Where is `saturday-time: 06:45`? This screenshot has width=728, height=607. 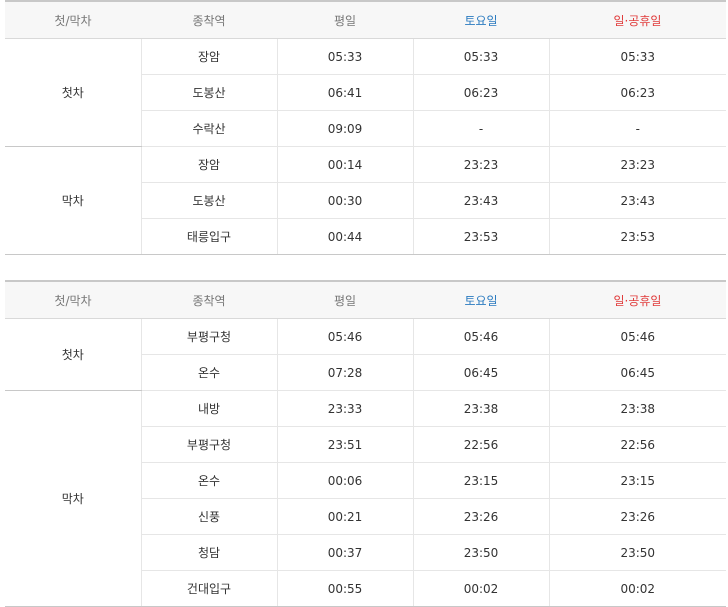
saturday-time: 06:45 is located at coordinates (480, 372).